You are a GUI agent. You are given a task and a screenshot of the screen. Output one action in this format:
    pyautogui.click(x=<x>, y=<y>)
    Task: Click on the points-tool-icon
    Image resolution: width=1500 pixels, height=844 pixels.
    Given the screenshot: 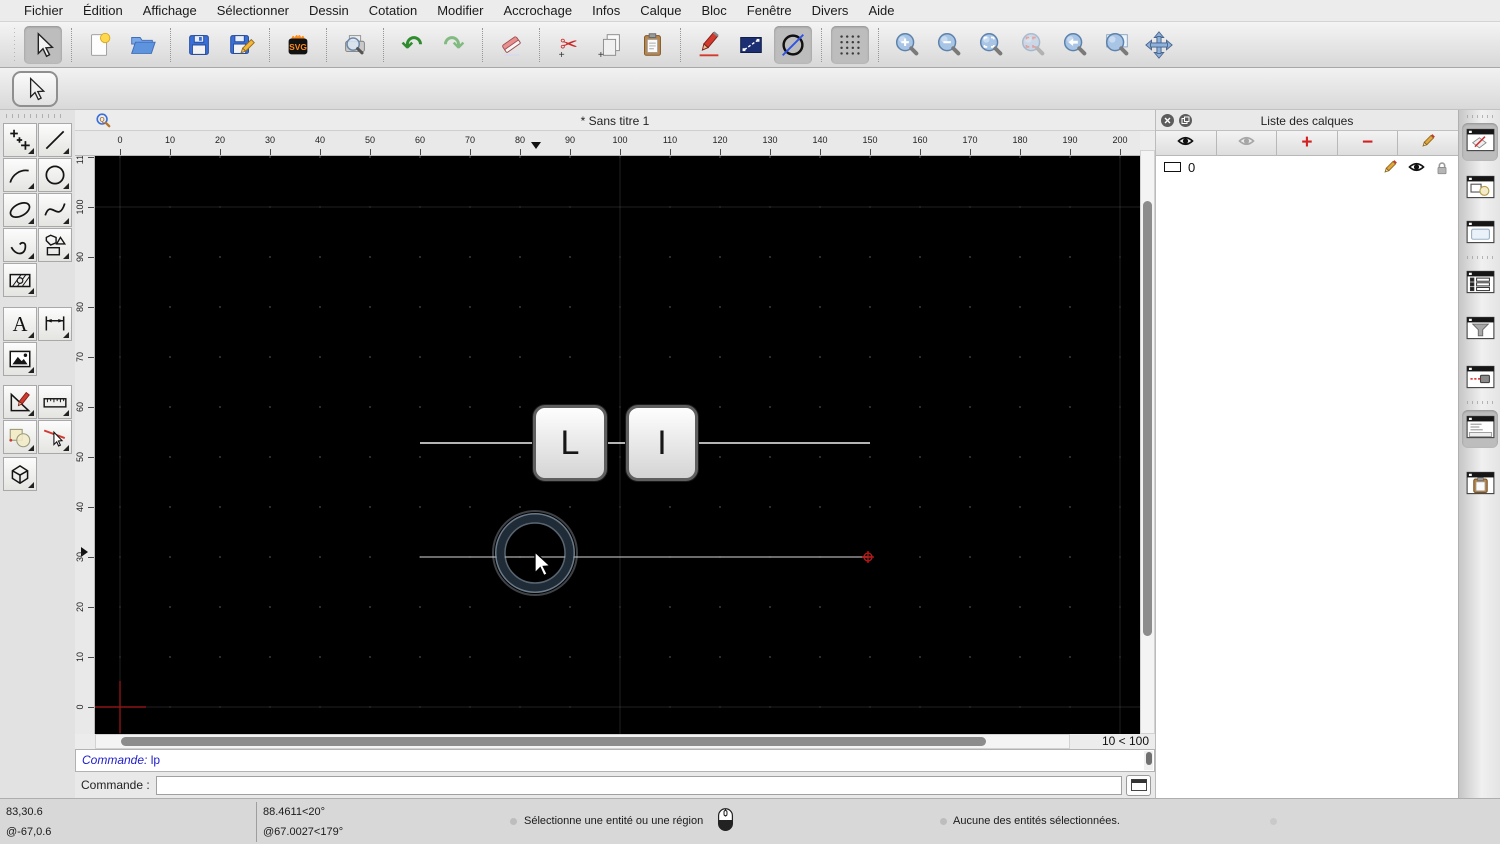 What is the action you would take?
    pyautogui.click(x=20, y=139)
    